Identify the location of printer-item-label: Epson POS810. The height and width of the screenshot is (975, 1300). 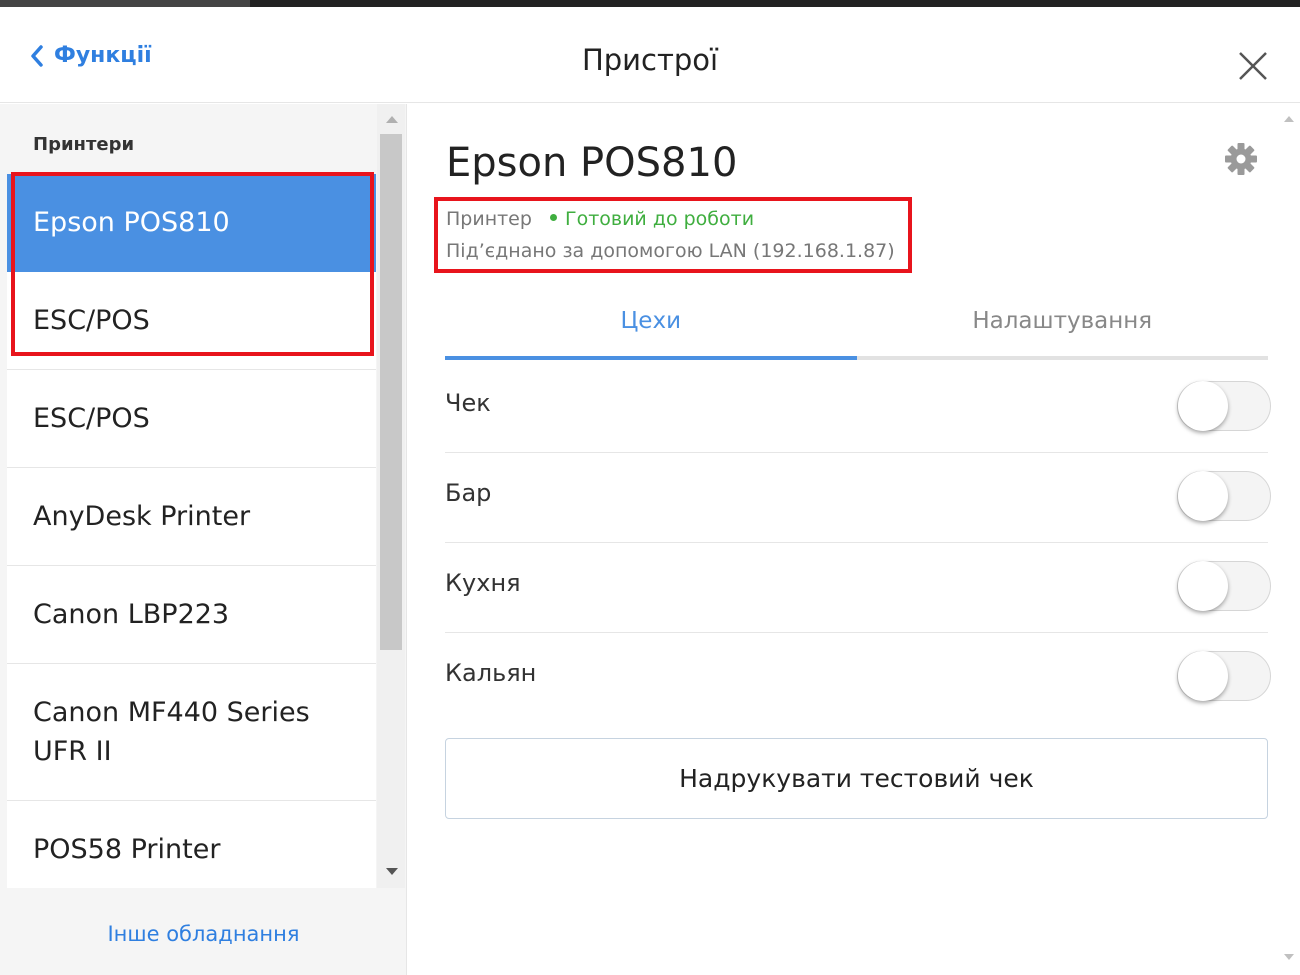
(131, 223).